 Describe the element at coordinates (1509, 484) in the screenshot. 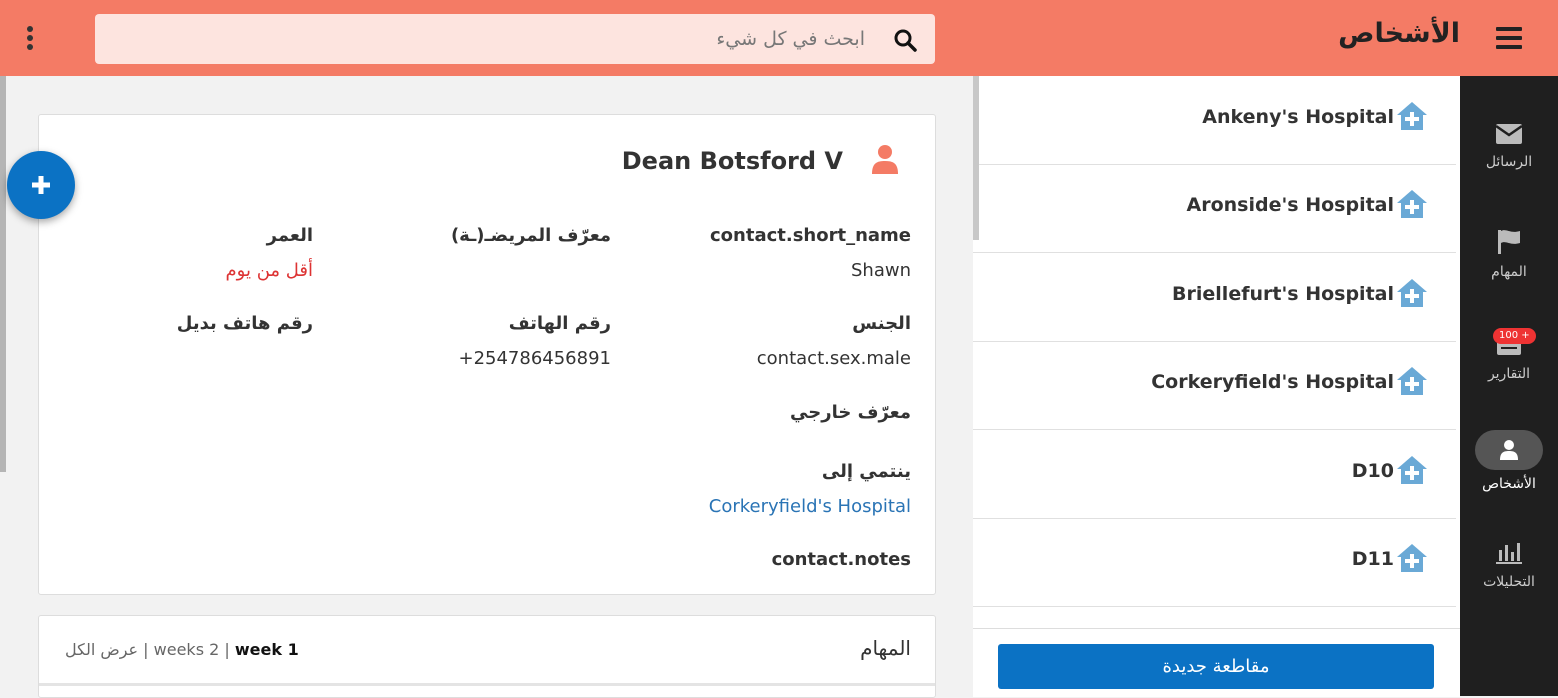

I see `nav-label: الأشخاص` at that location.